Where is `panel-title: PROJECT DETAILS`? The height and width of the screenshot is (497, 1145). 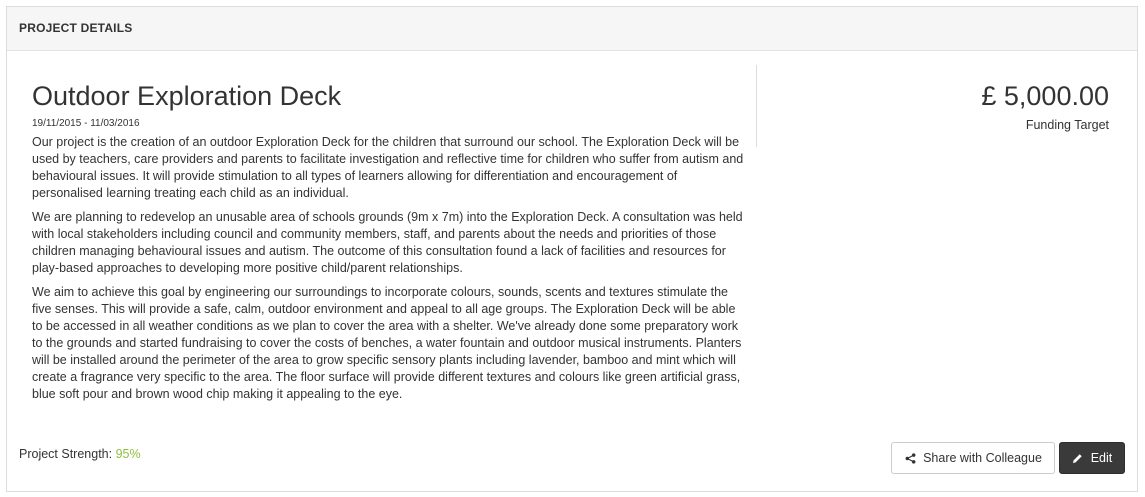
panel-title: PROJECT DETAILS is located at coordinates (76, 27).